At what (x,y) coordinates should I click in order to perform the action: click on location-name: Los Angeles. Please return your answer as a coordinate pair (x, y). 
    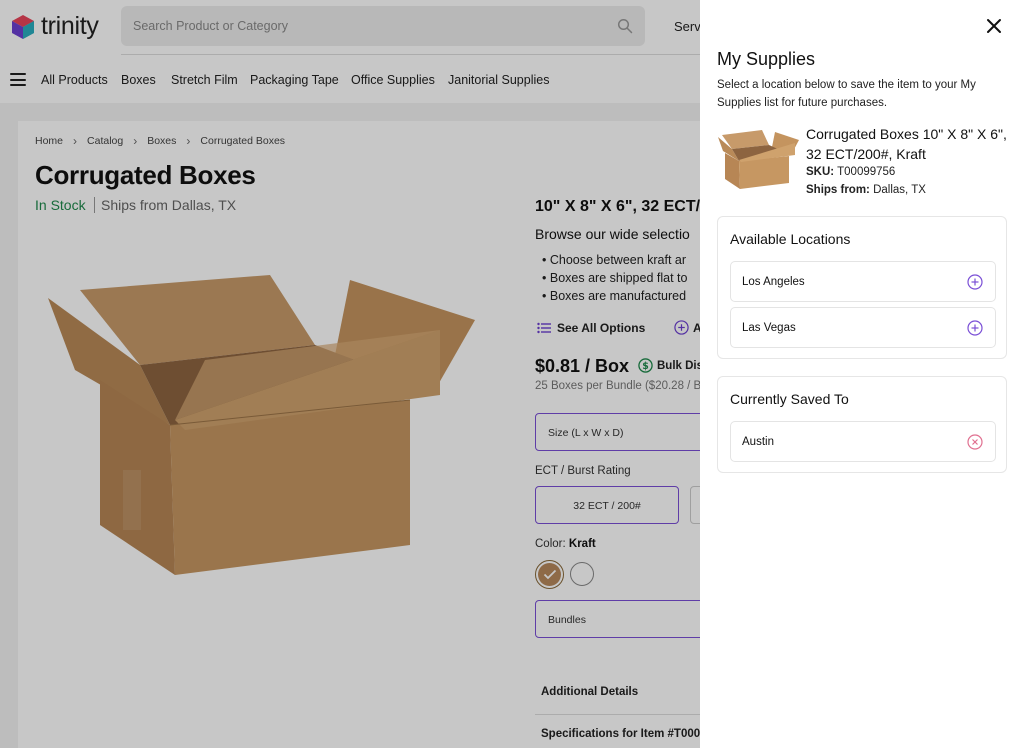
    Looking at the image, I should click on (773, 282).